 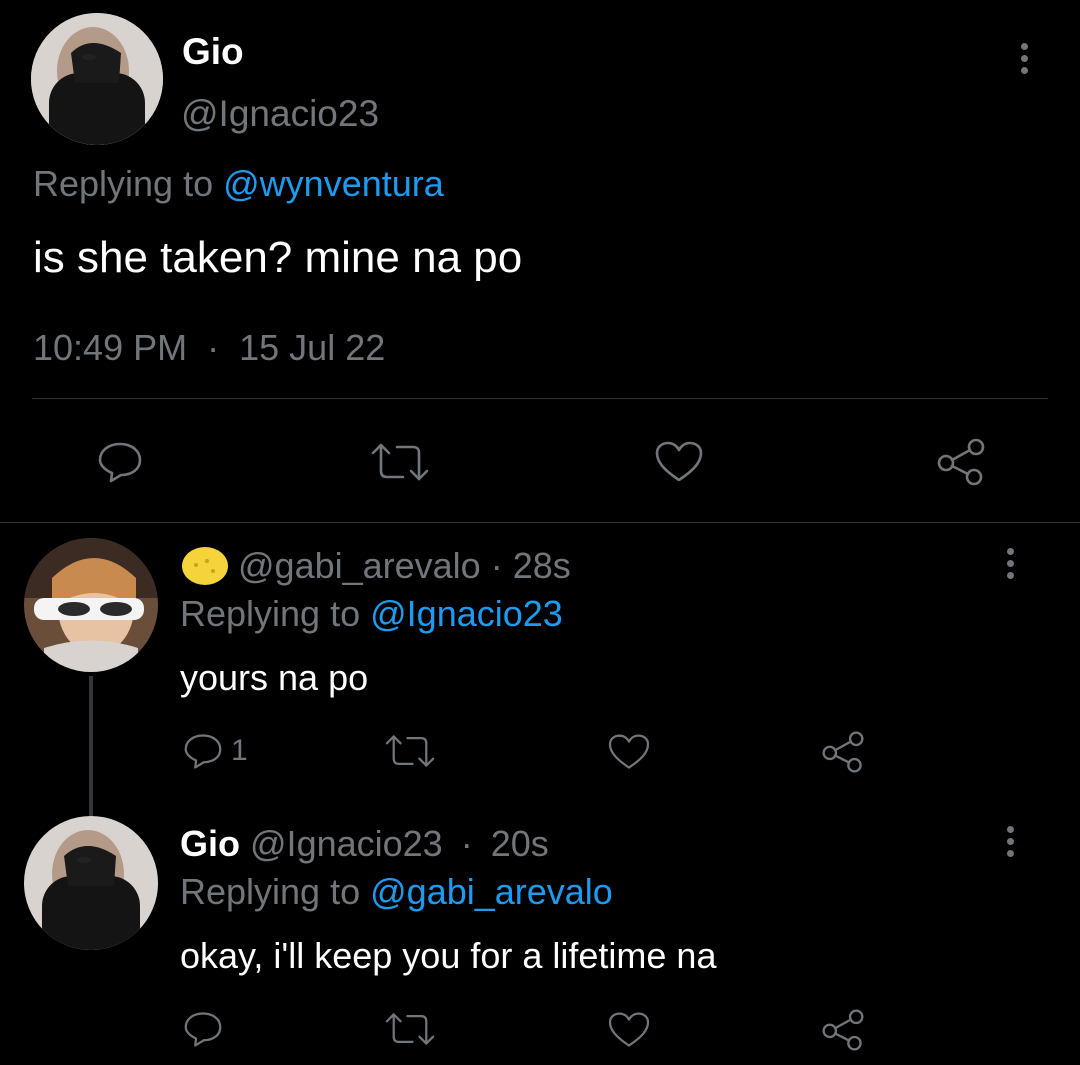 I want to click on reply-button: 1, so click(x=215, y=751).